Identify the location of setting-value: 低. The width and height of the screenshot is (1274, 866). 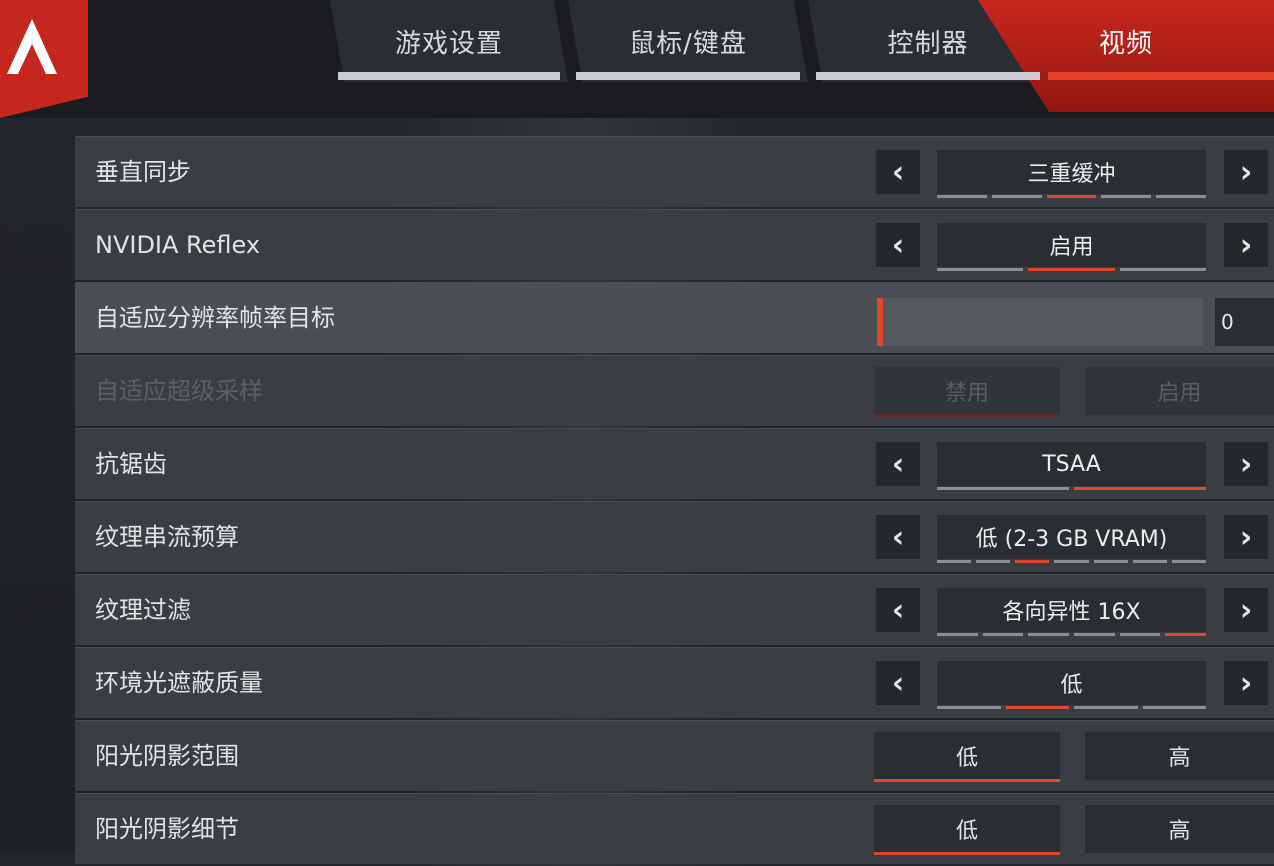
(1071, 683).